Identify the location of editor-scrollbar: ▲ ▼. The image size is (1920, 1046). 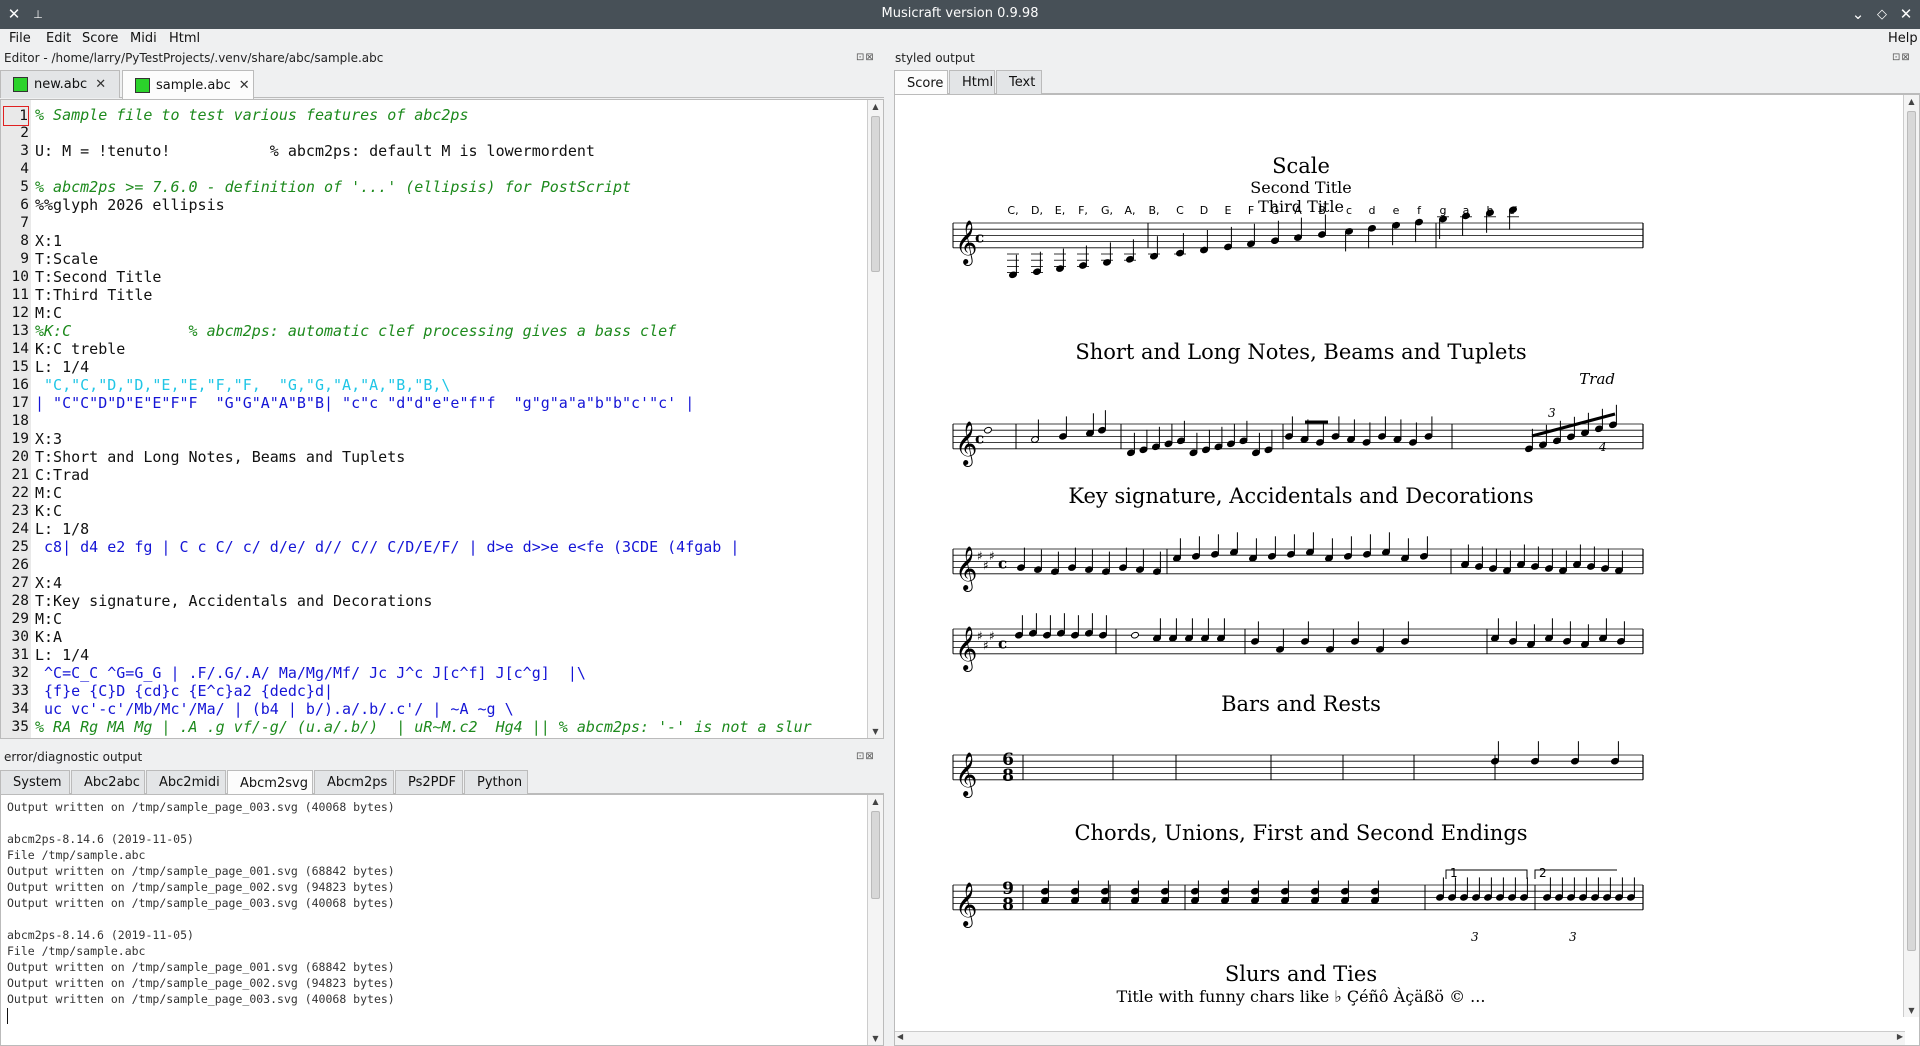
(875, 419).